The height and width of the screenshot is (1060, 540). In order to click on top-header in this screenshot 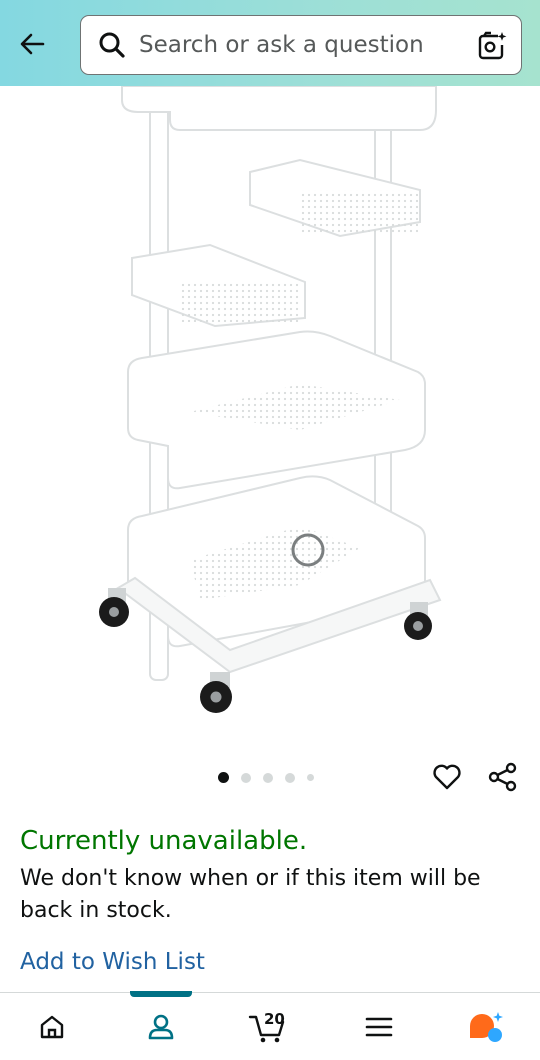, I will do `click(270, 43)`.